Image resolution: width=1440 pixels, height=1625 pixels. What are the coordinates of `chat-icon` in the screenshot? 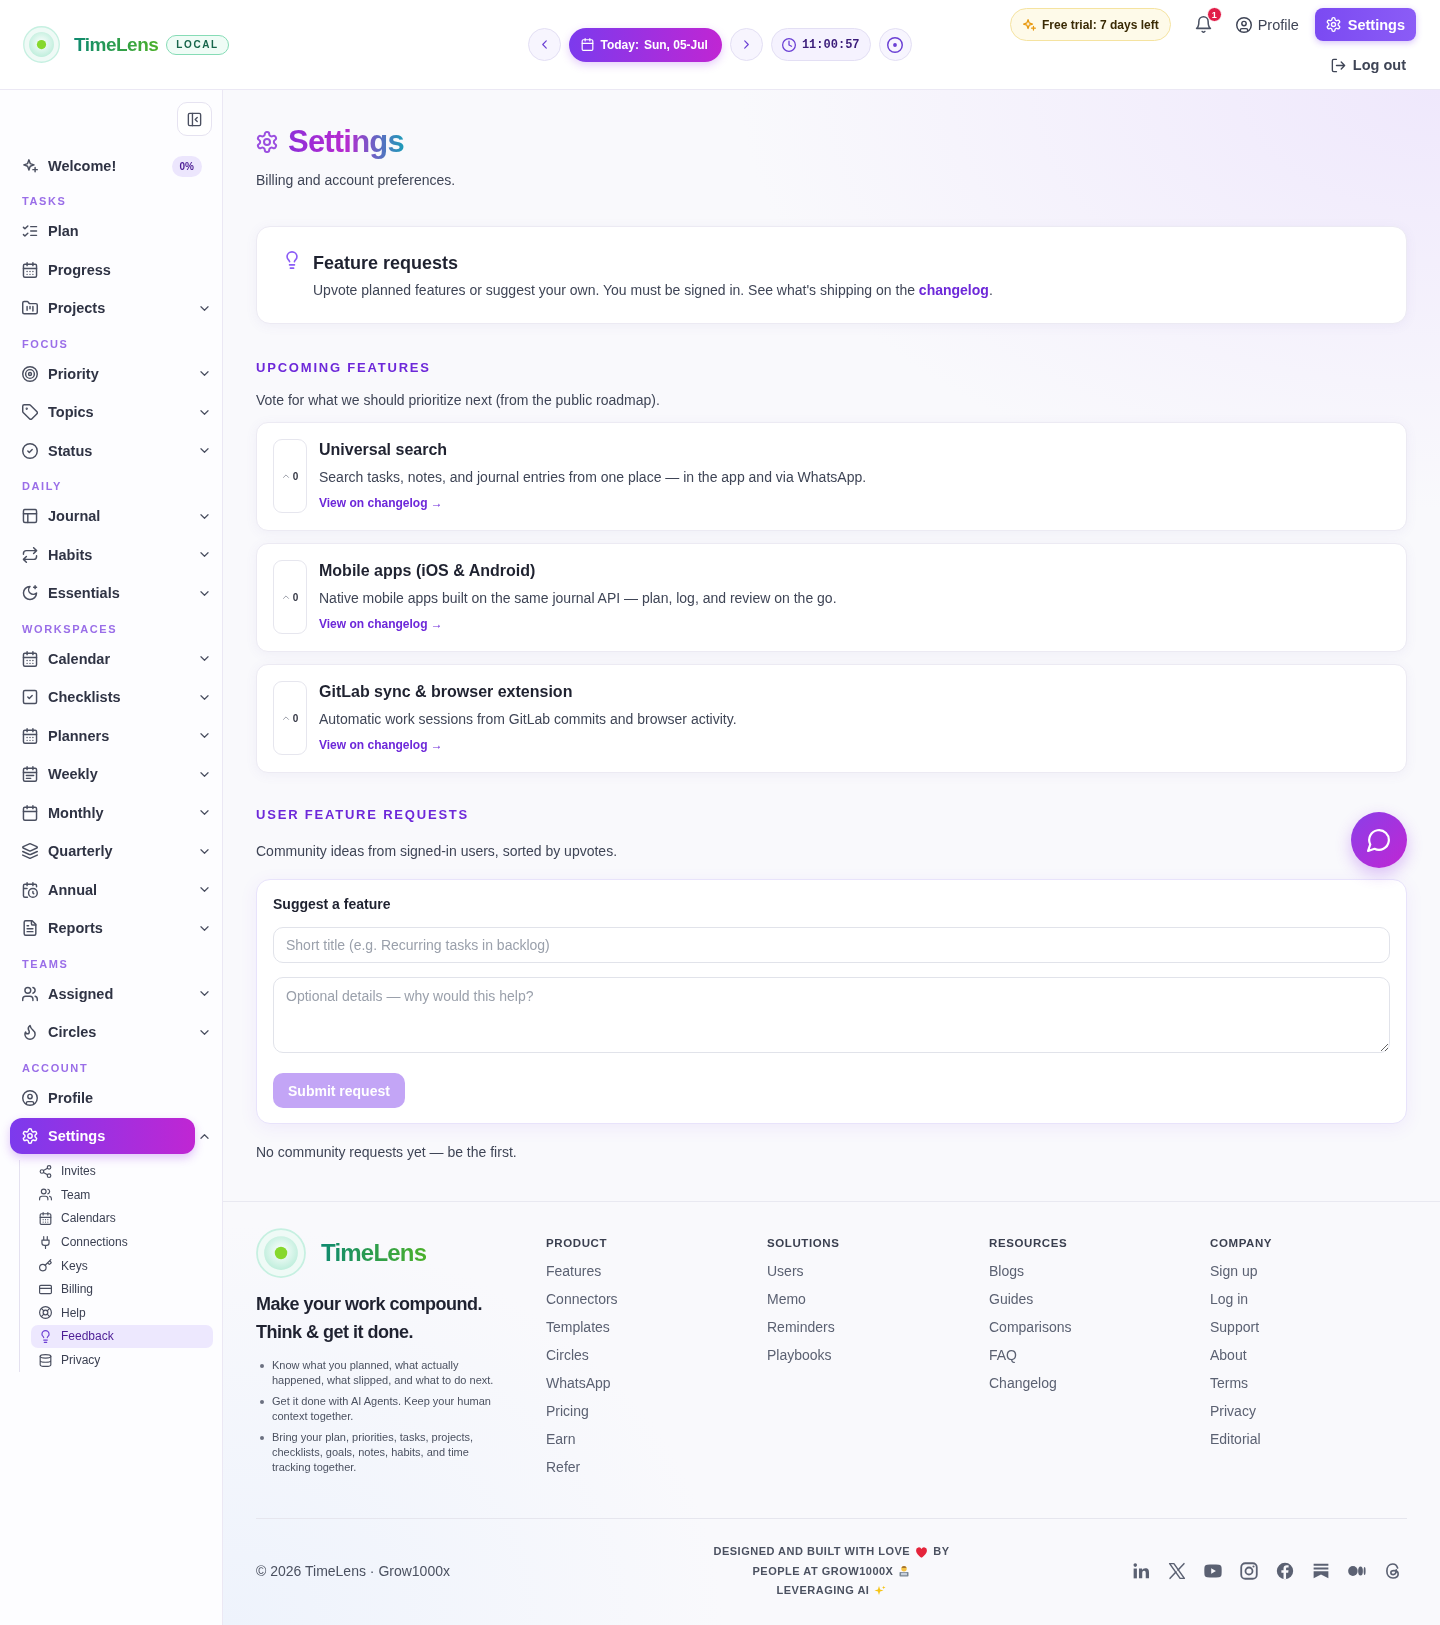 It's located at (1379, 840).